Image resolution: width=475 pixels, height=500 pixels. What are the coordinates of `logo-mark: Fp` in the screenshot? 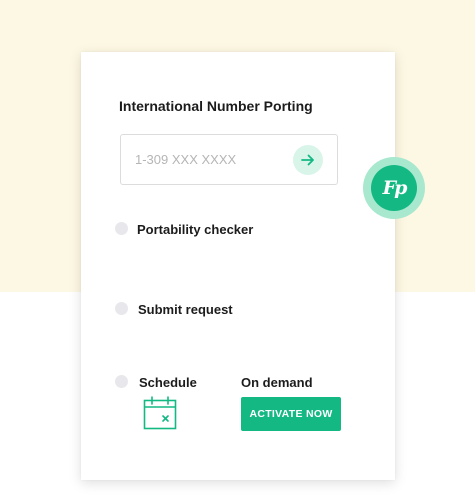 It's located at (394, 188).